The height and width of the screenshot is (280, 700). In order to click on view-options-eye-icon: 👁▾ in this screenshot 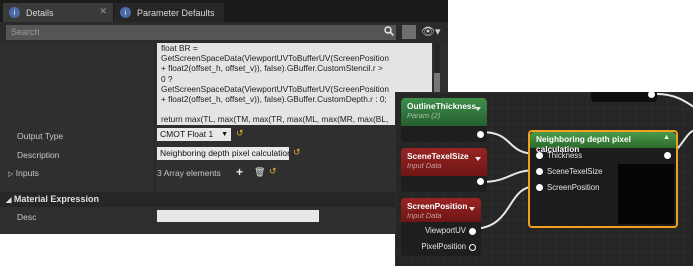, I will do `click(432, 32)`.